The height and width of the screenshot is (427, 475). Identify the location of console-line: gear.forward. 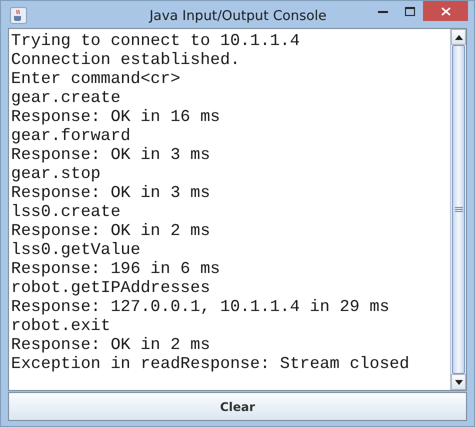
(71, 135).